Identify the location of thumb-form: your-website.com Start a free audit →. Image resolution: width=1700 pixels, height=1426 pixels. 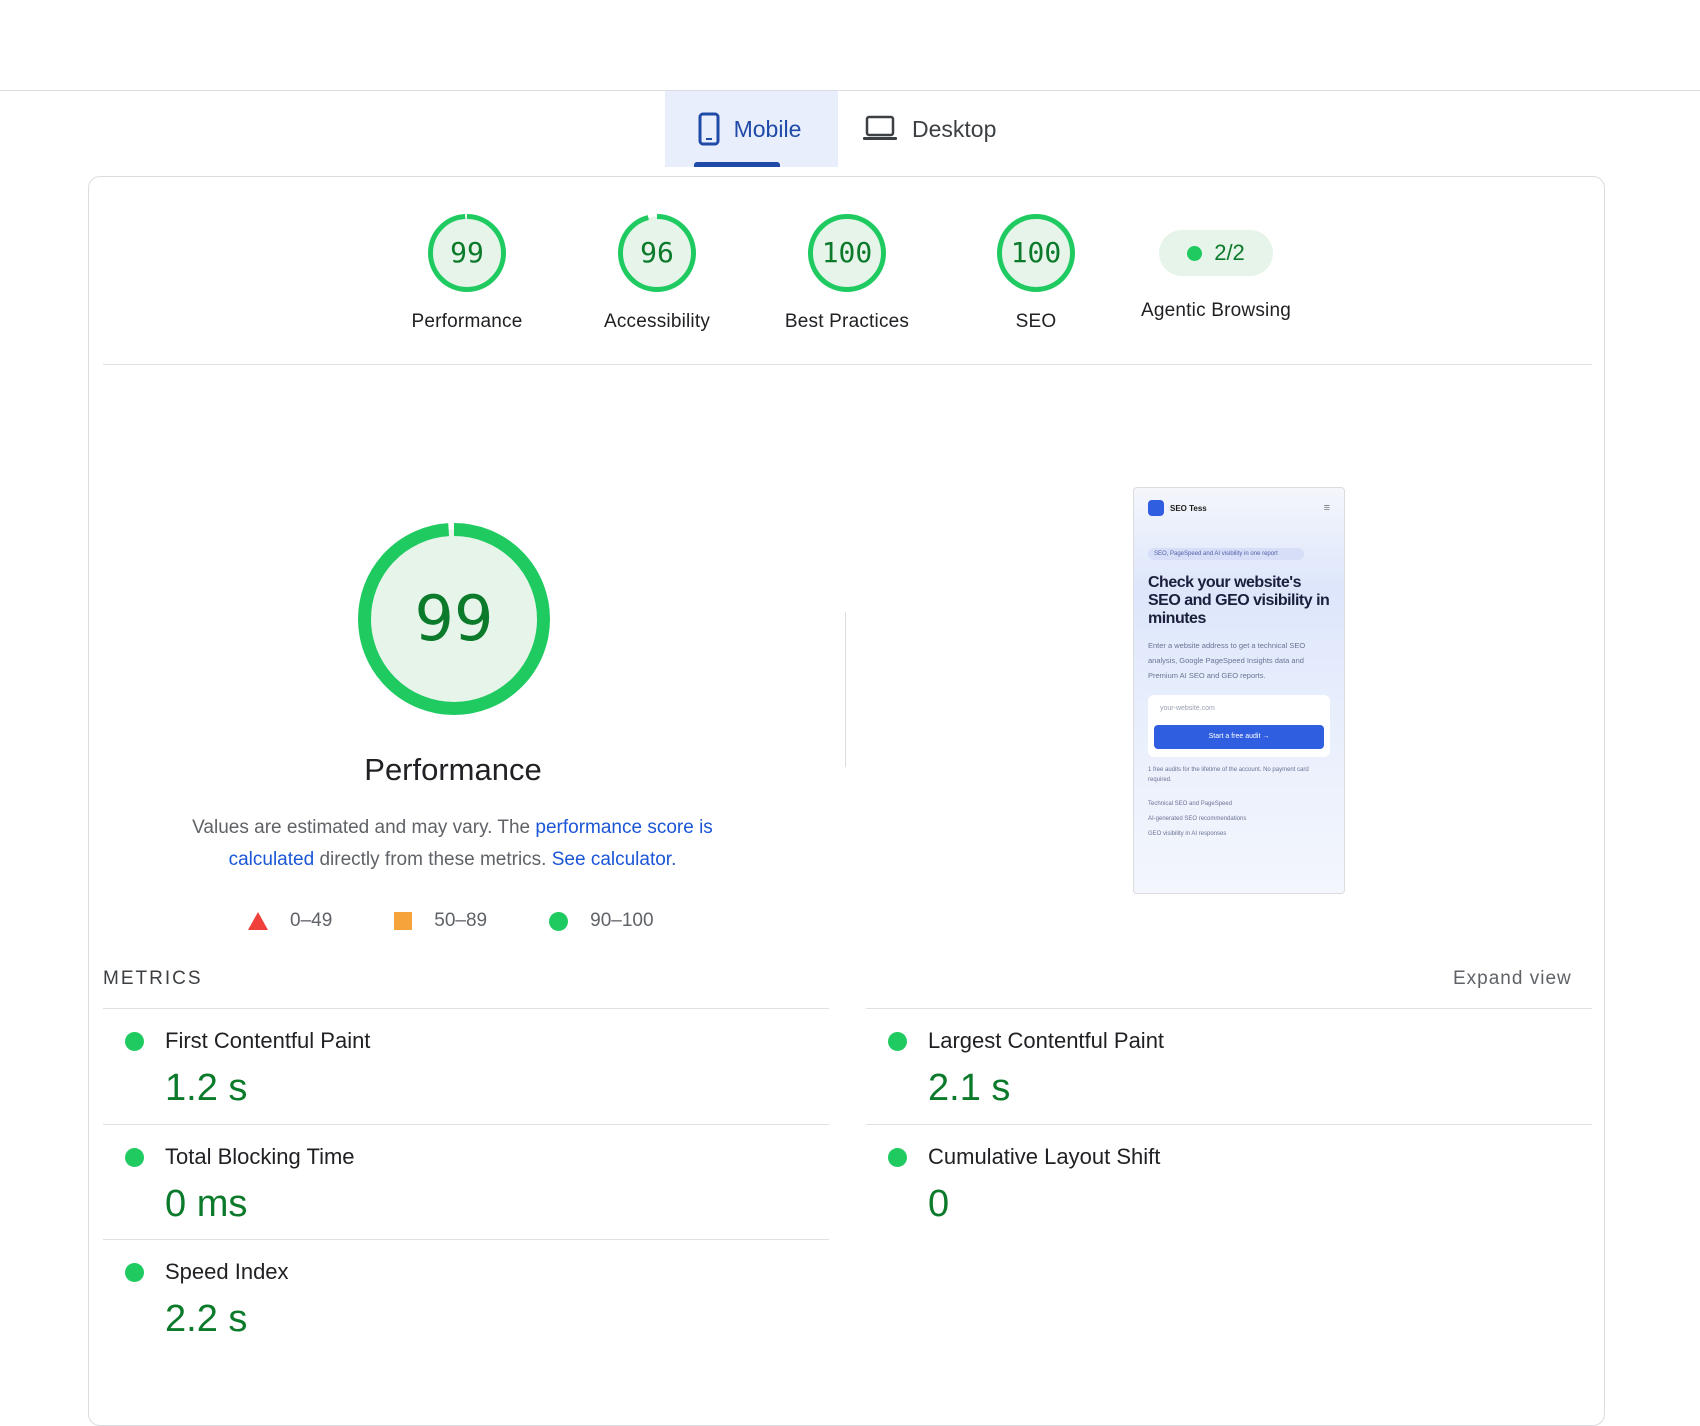
(1239, 726).